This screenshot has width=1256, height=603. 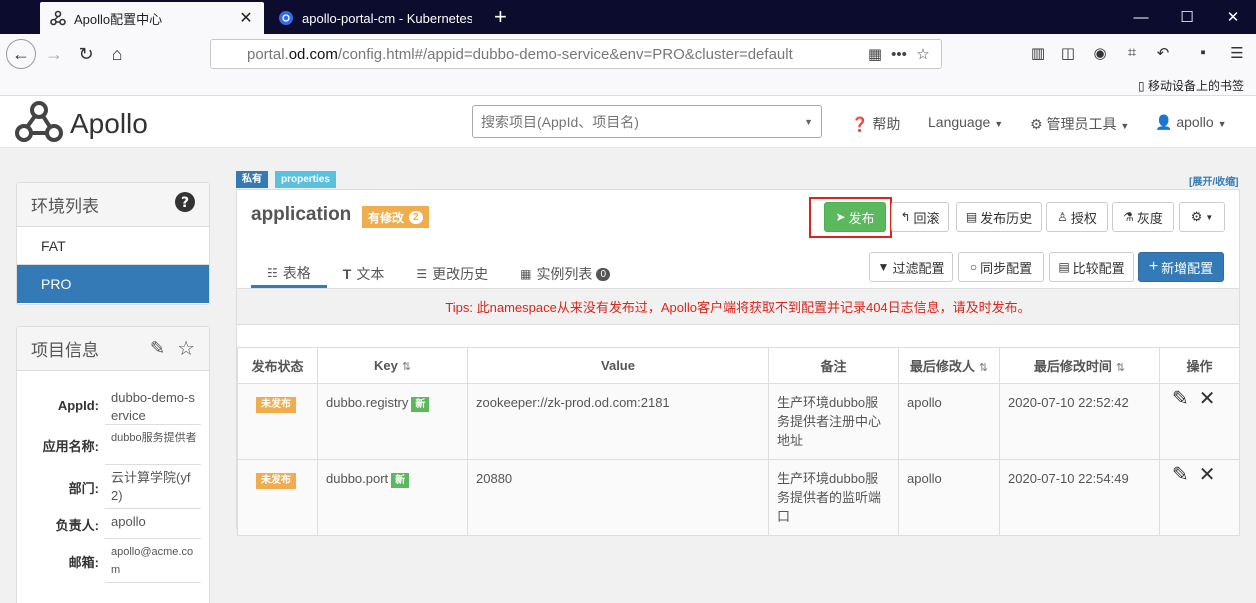 I want to click on col-comment: 备注, so click(x=833, y=365).